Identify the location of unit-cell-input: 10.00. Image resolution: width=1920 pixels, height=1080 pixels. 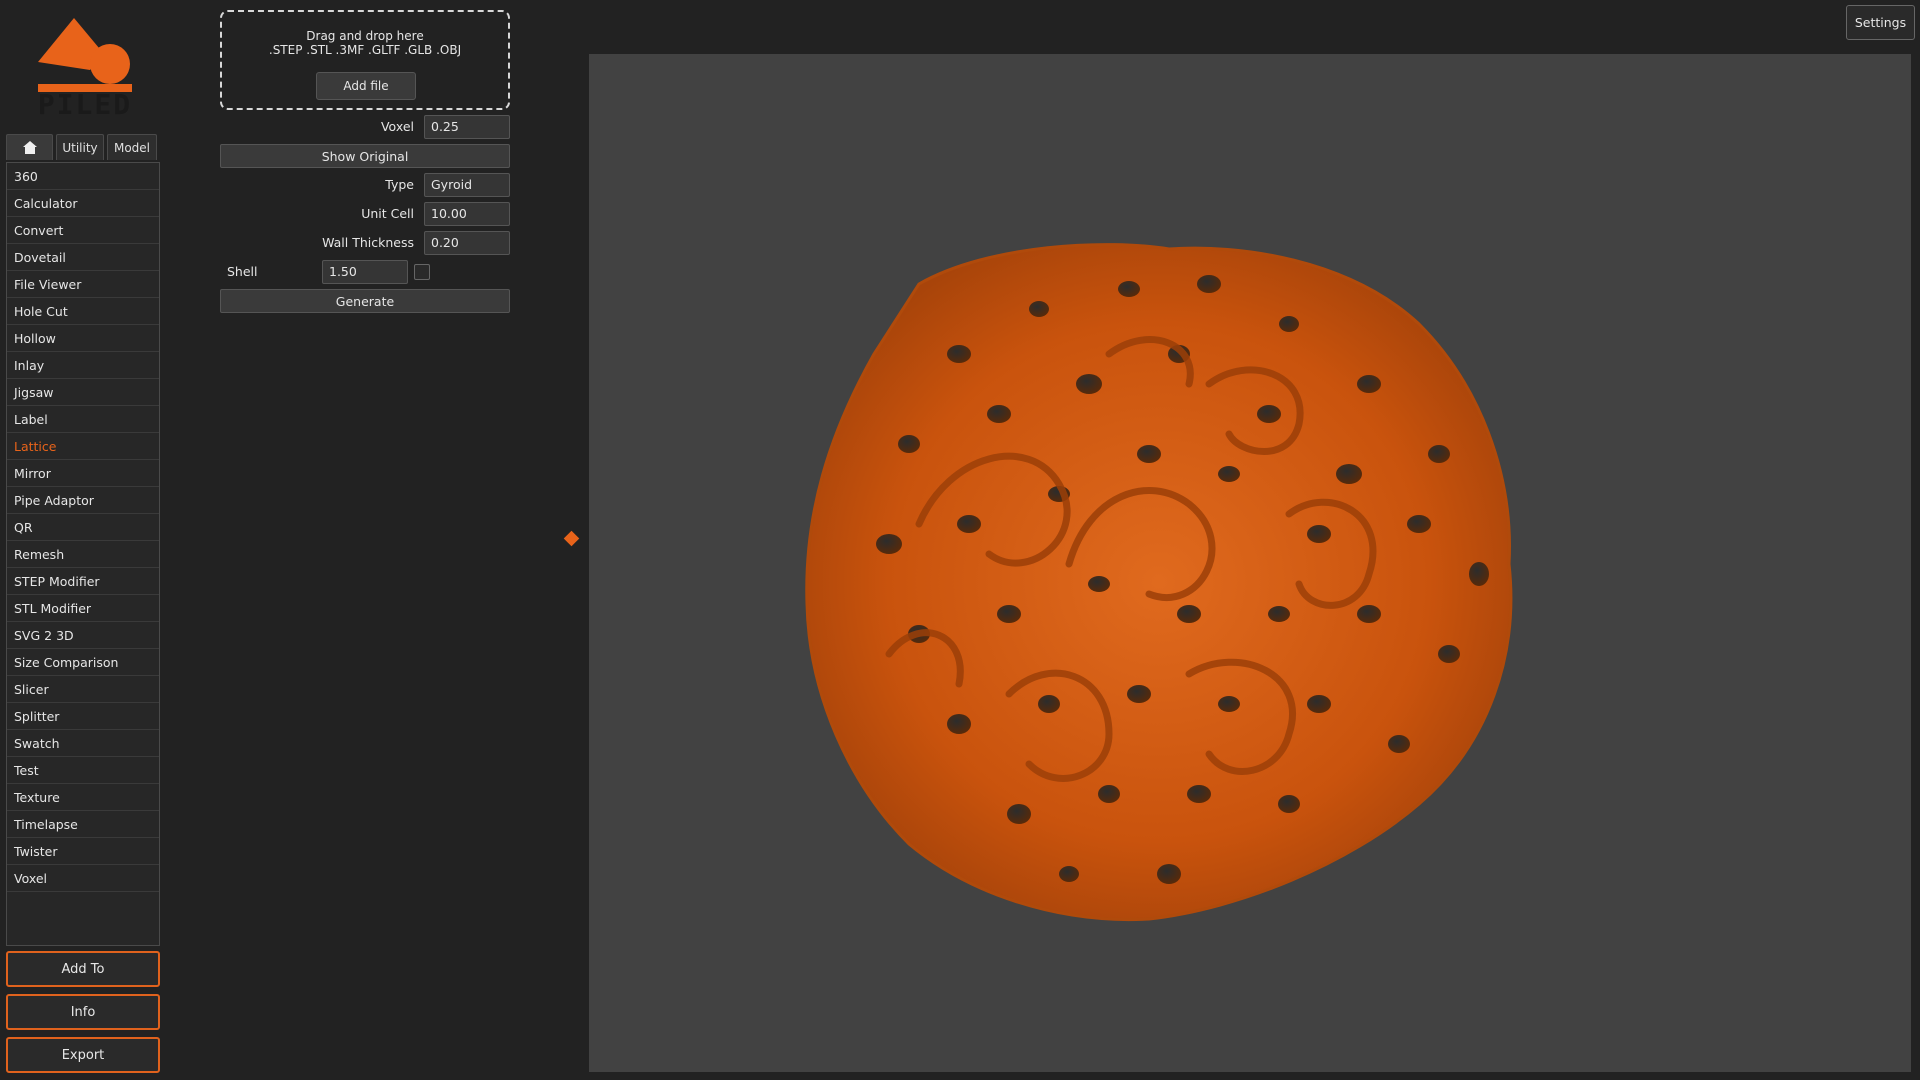
(467, 214).